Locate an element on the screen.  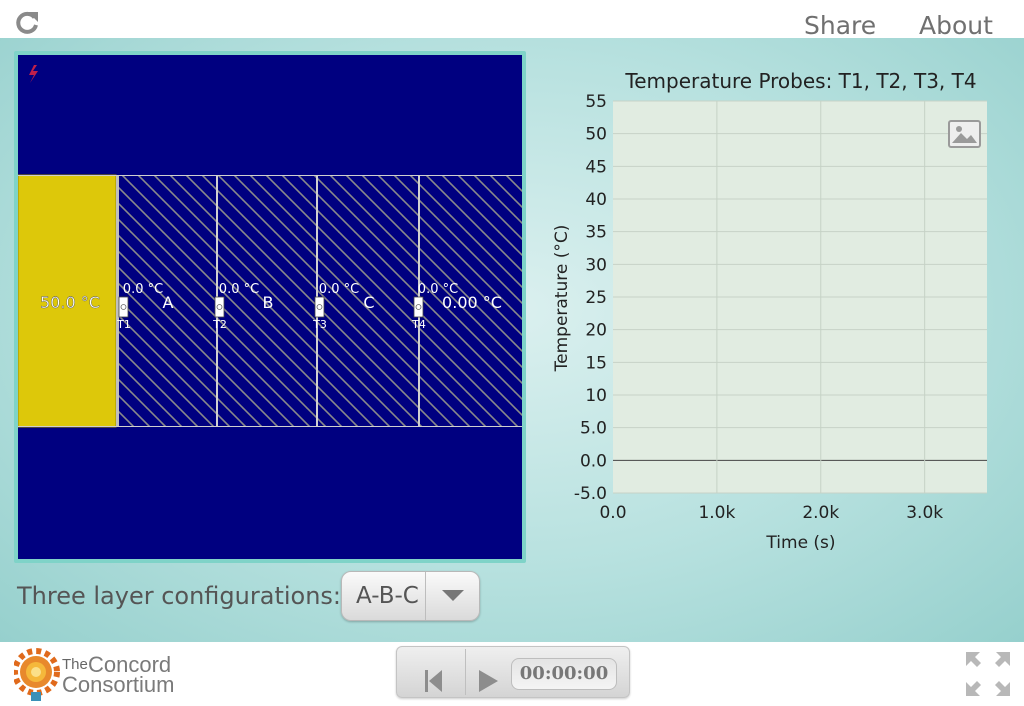
config-selected-value: A-B-C is located at coordinates (387, 596).